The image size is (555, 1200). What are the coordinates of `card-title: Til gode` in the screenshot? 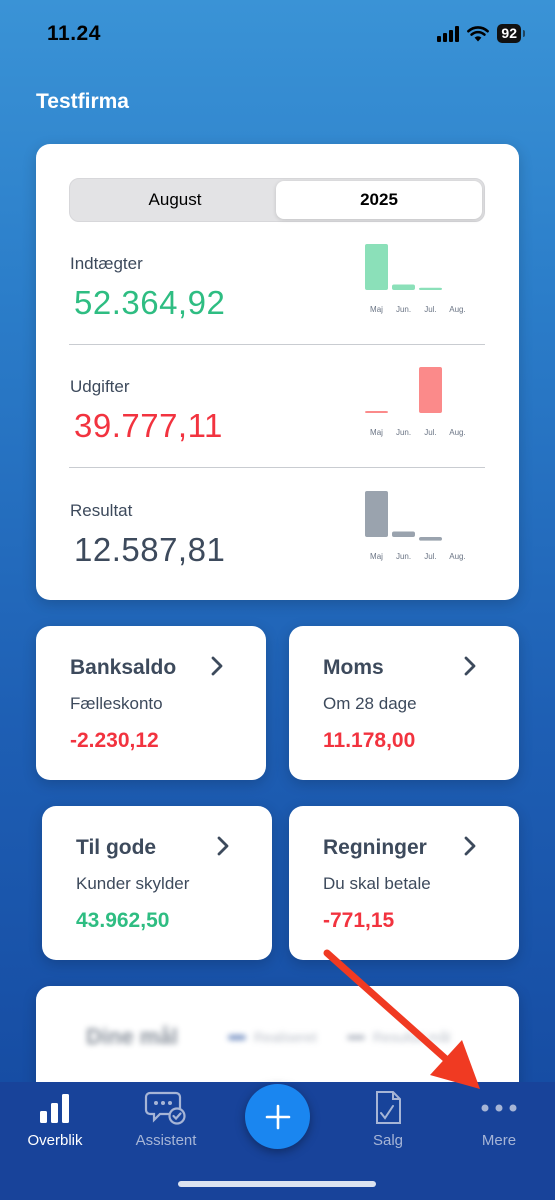 It's located at (116, 847).